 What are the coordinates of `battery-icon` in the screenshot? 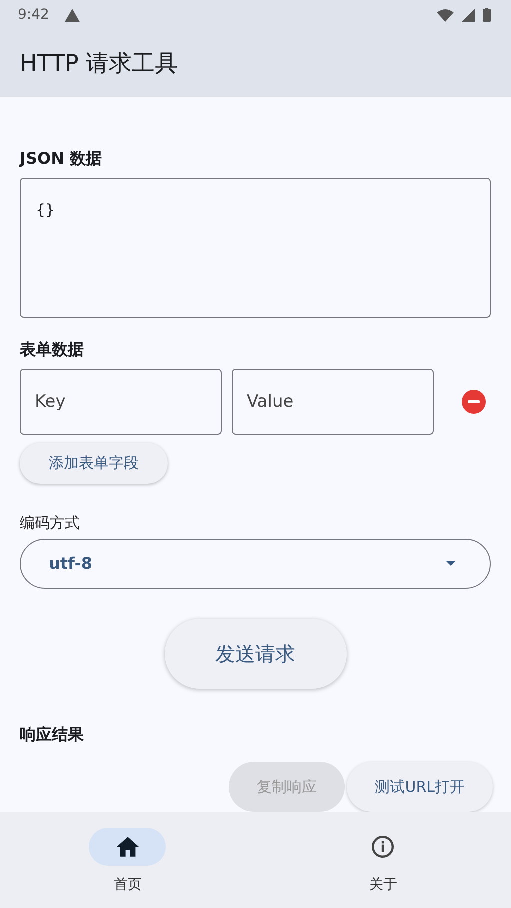 It's located at (487, 15).